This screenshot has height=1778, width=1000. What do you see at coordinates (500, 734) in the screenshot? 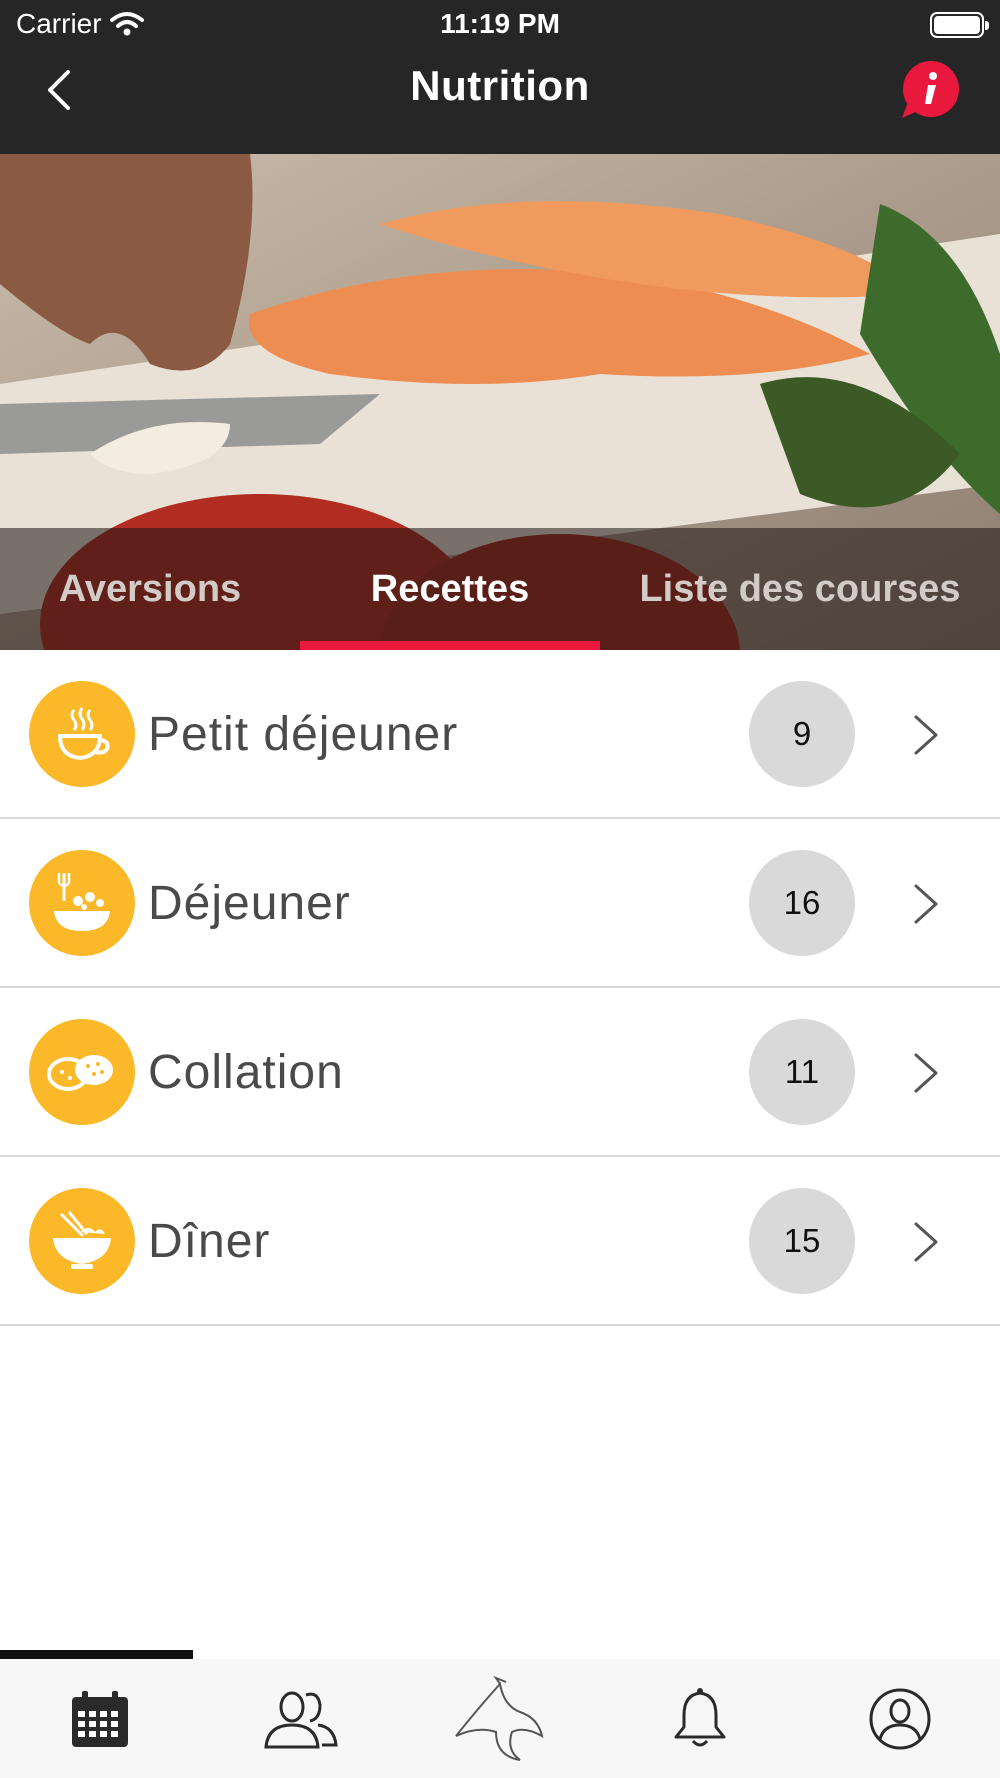
I see `list-item-petit-dejeuner: Petit déjeuner 9` at bounding box center [500, 734].